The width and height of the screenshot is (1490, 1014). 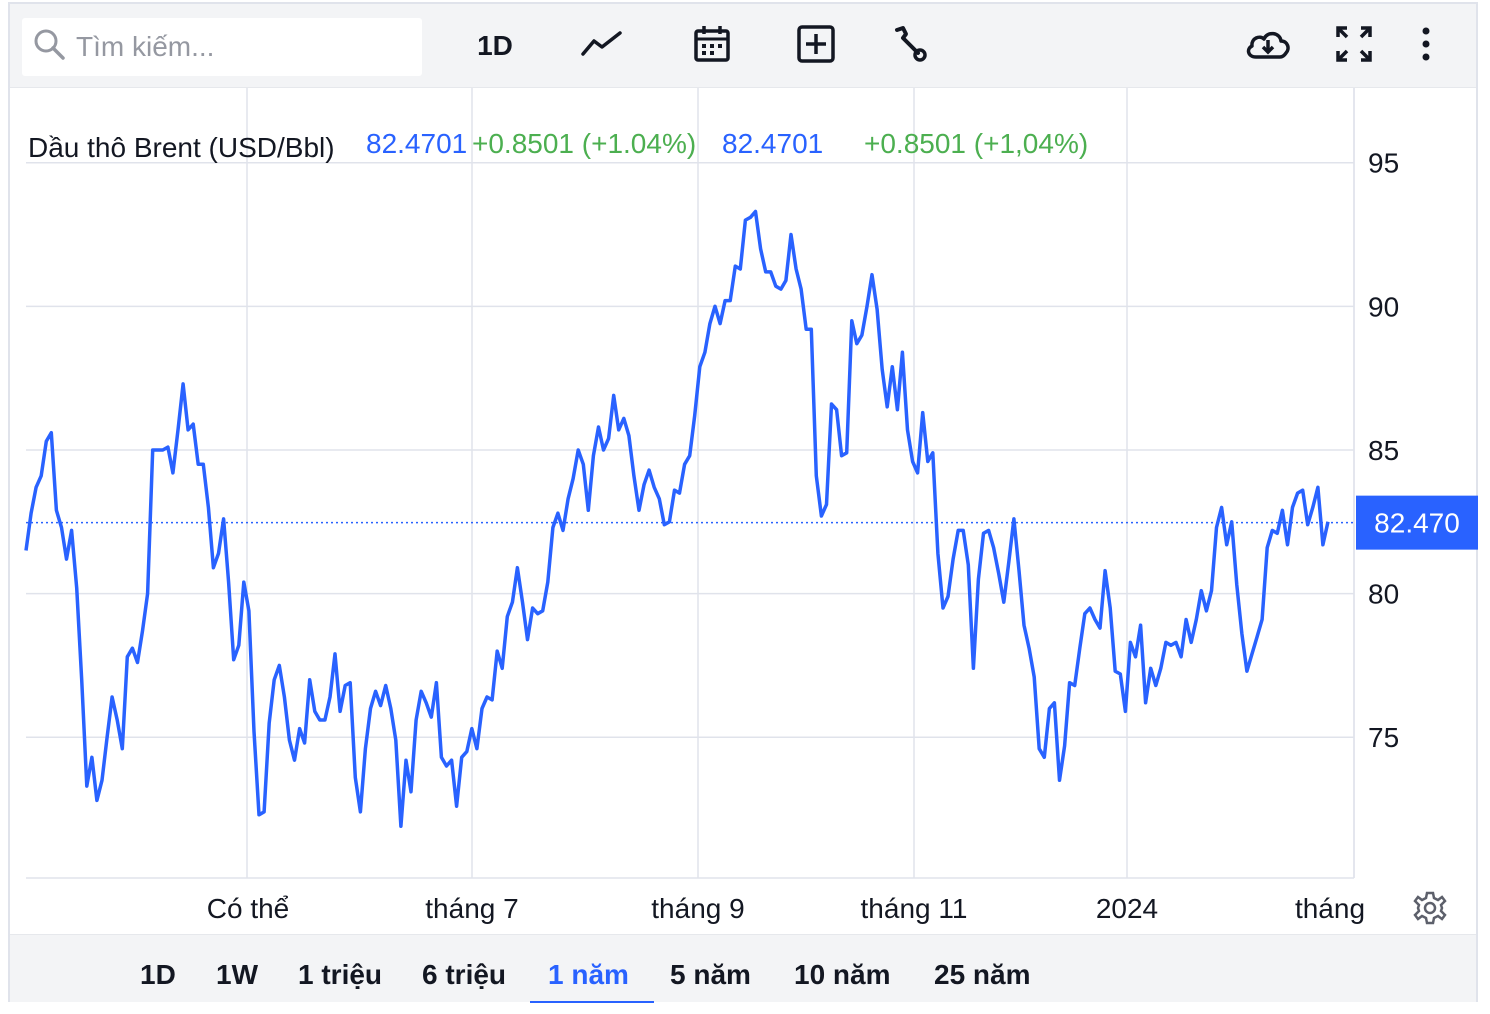 I want to click on interval-button: 1D, so click(x=495, y=46).